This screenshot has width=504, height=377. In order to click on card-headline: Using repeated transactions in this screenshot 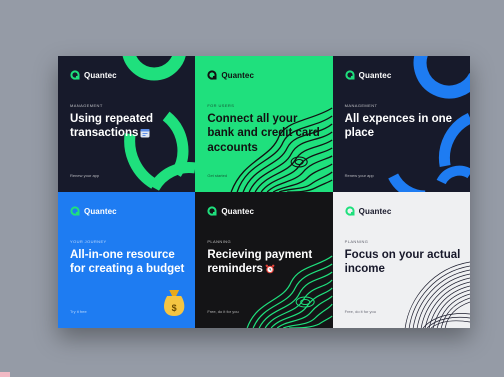, I will do `click(112, 126)`.